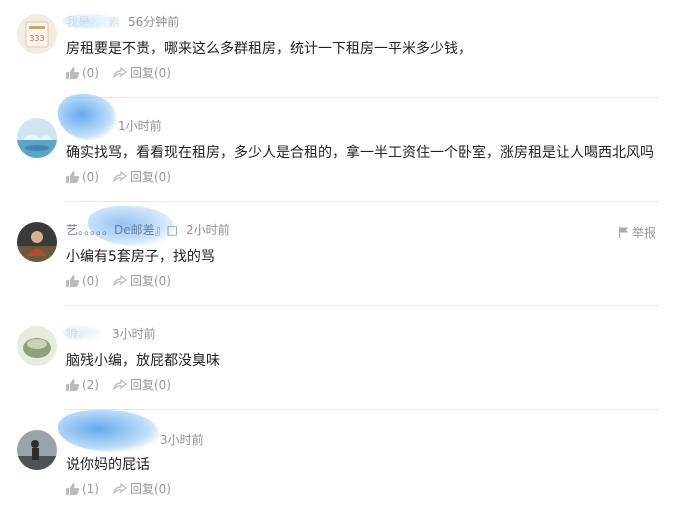 The width and height of the screenshot is (678, 520). Describe the element at coordinates (140, 257) in the screenshot. I see `comment-text: 小编有5套房子，找的骂` at that location.